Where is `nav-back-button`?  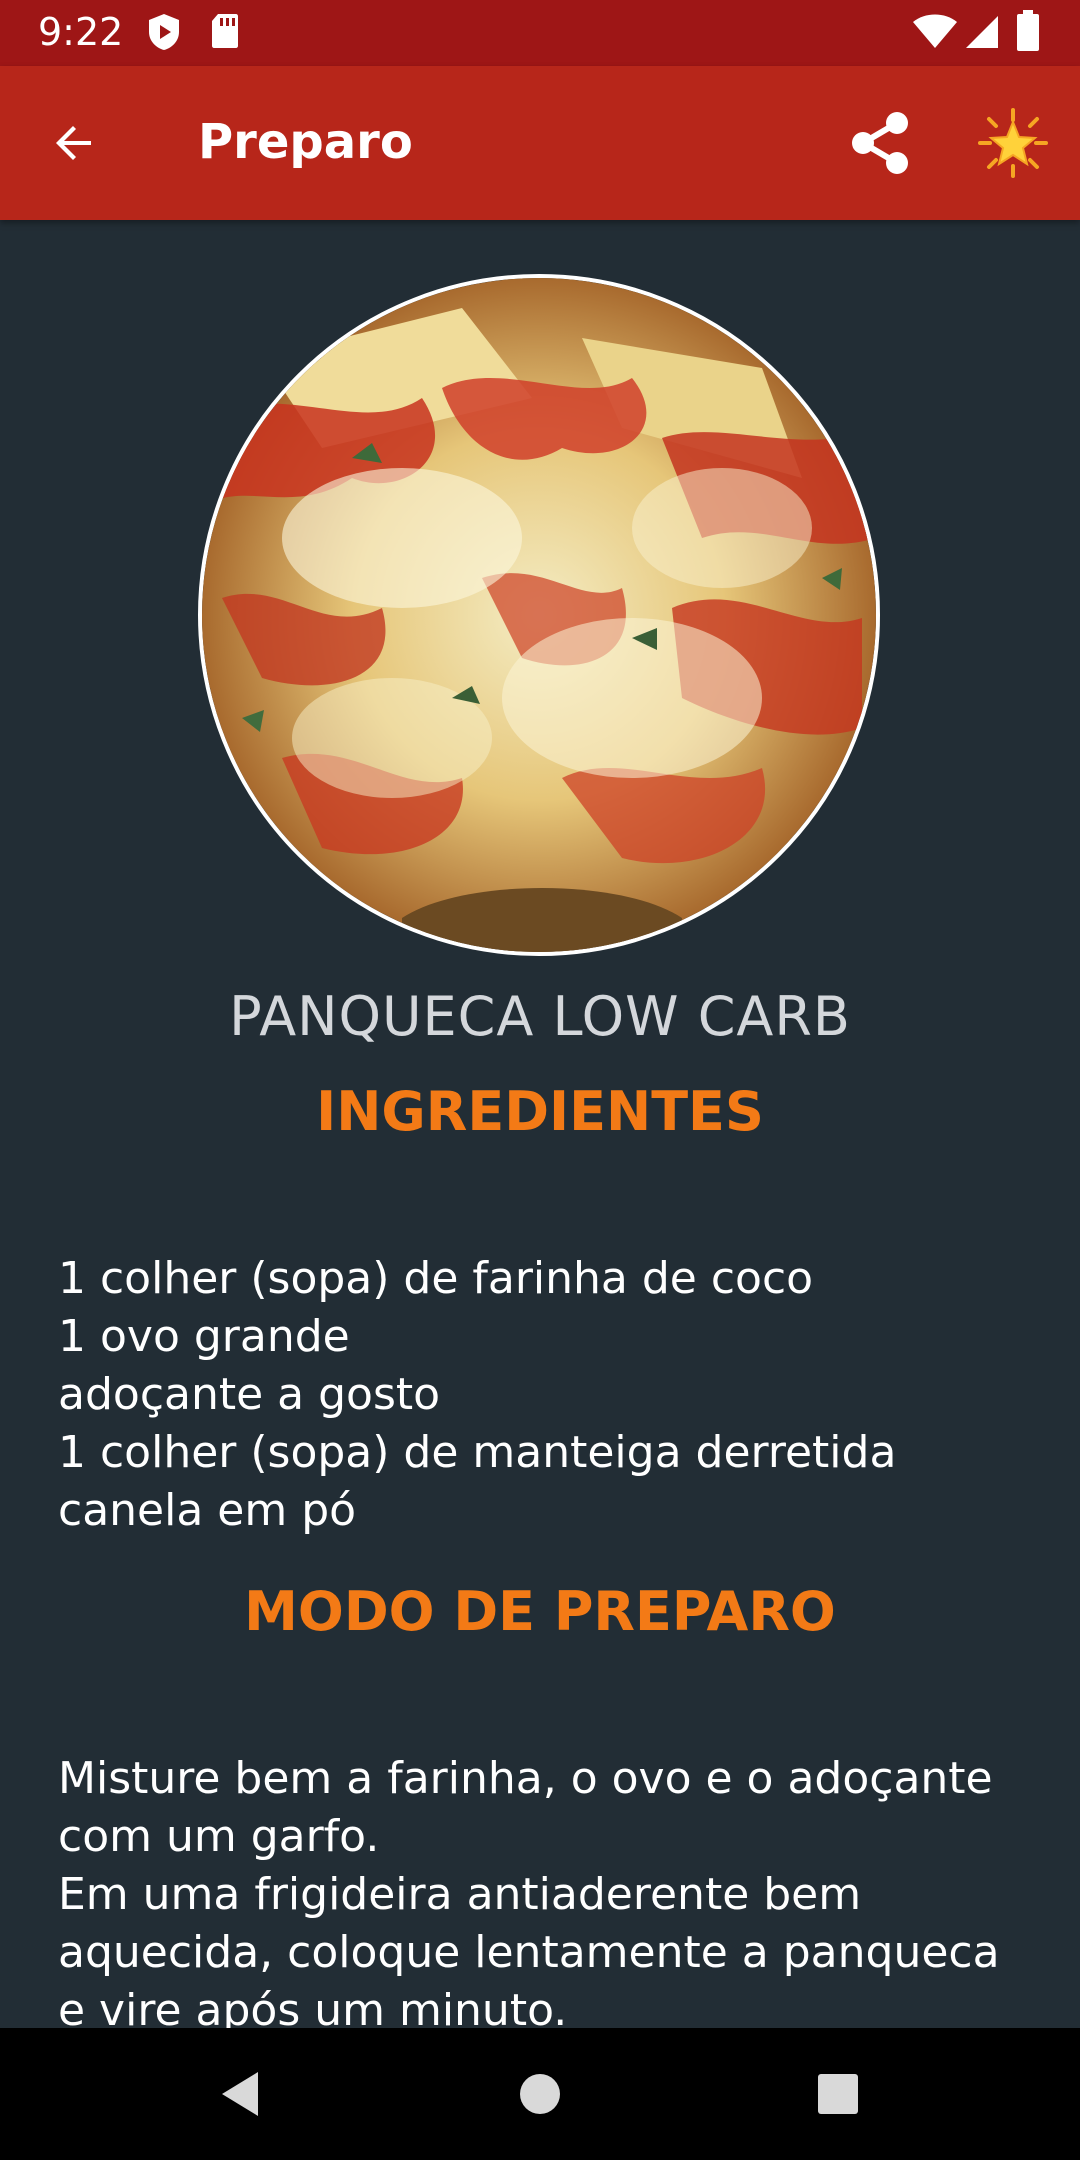 nav-back-button is located at coordinates (242, 2094).